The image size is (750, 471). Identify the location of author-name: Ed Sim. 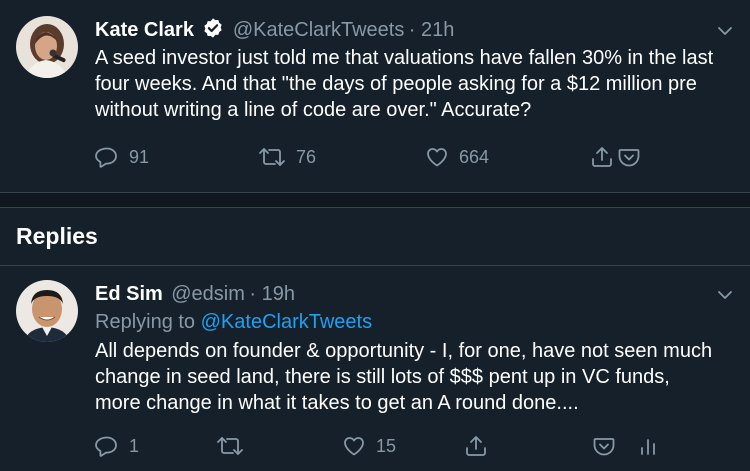
(129, 294).